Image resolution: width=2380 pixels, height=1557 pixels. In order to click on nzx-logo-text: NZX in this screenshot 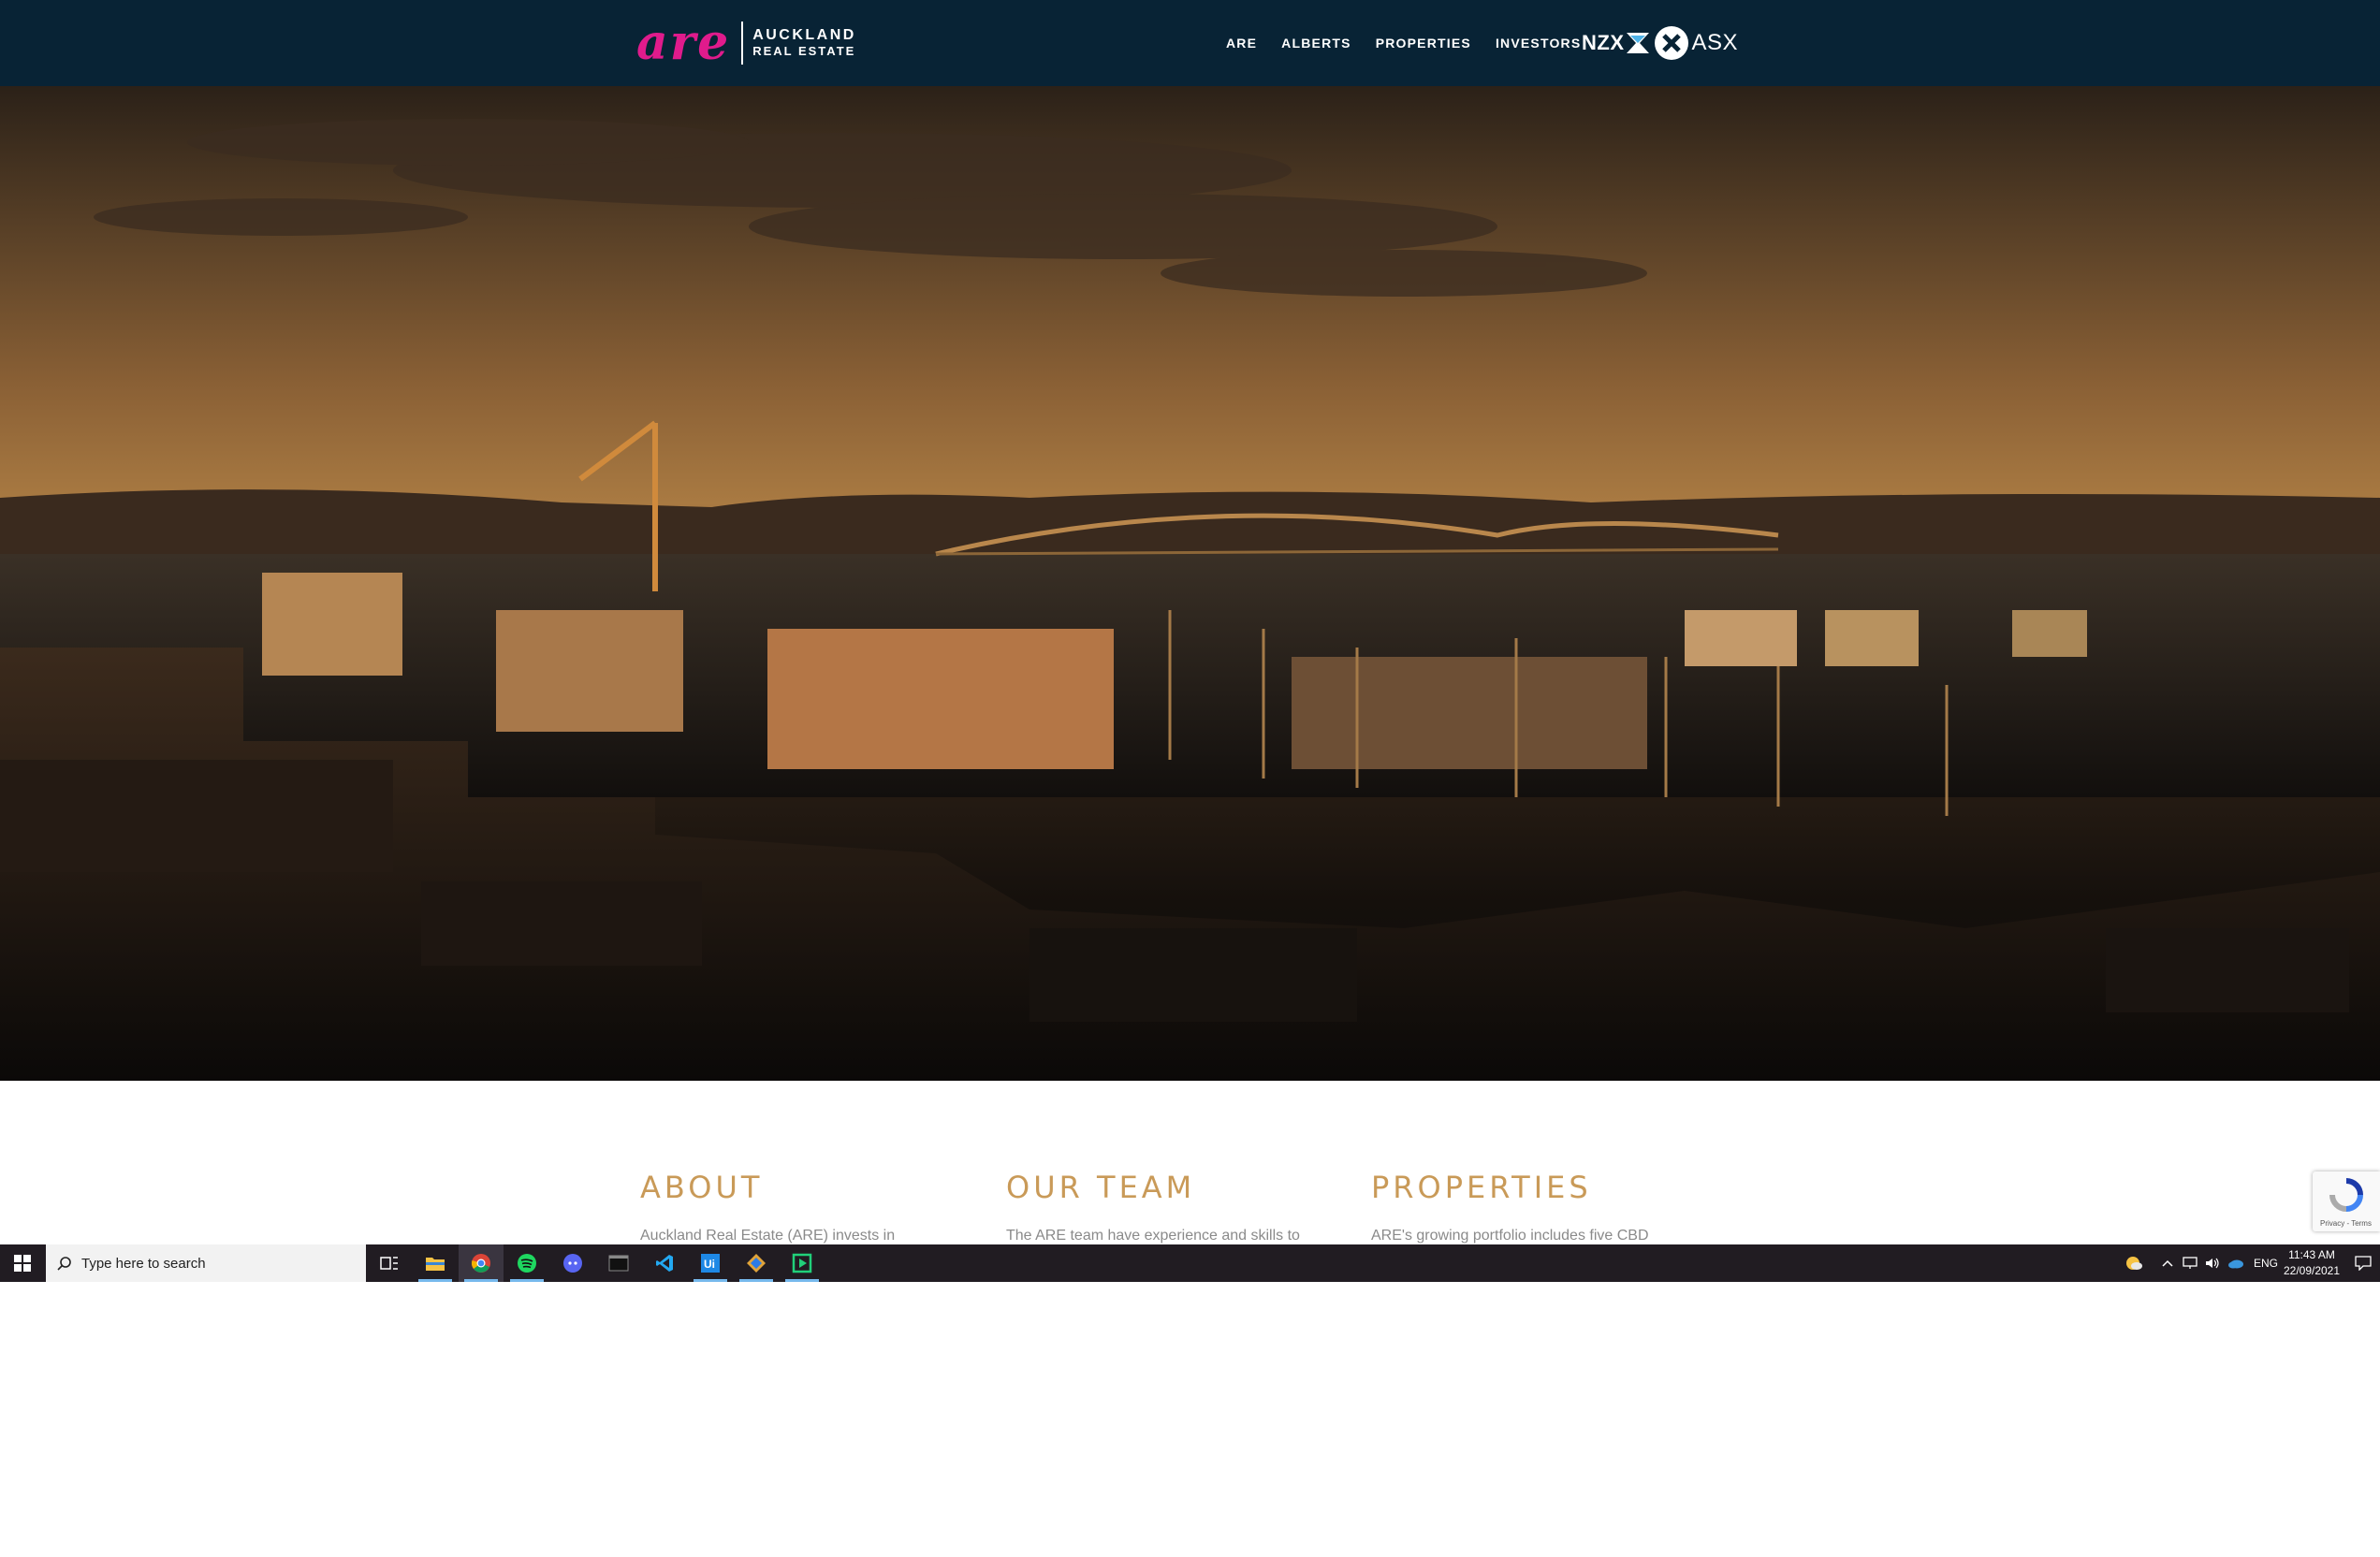, I will do `click(1603, 43)`.